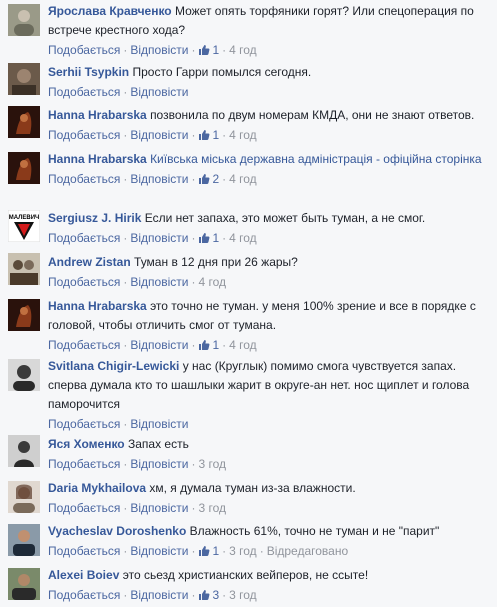 This screenshot has height=607, width=497. What do you see at coordinates (89, 262) in the screenshot?
I see `comment-author: Andrew Zistan` at bounding box center [89, 262].